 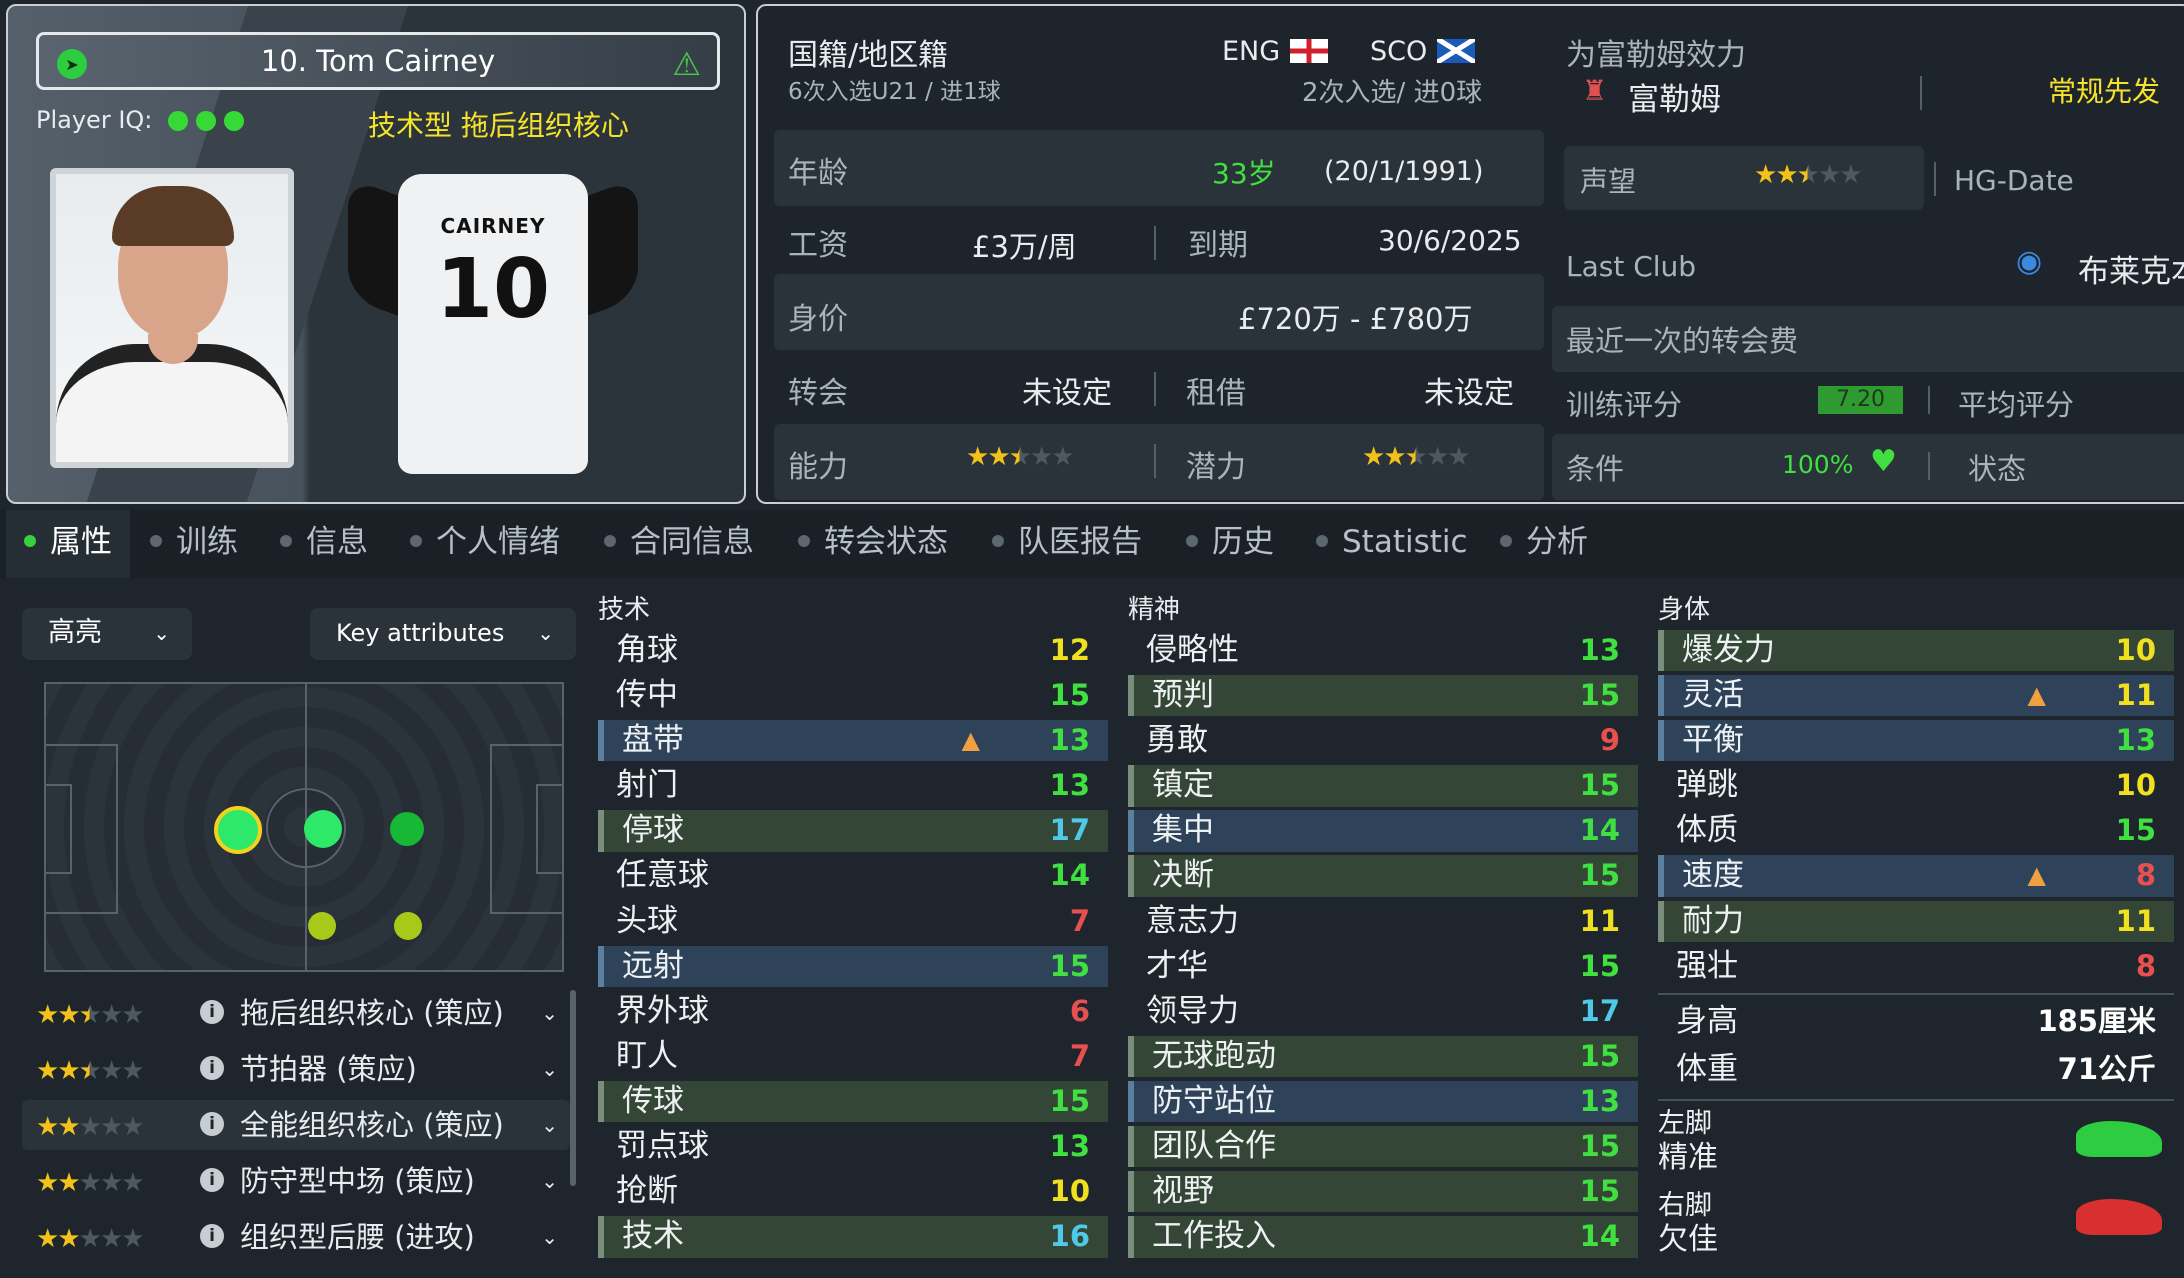 What do you see at coordinates (853, 1191) in the screenshot?
I see `attribute-row: 抢断 10` at bounding box center [853, 1191].